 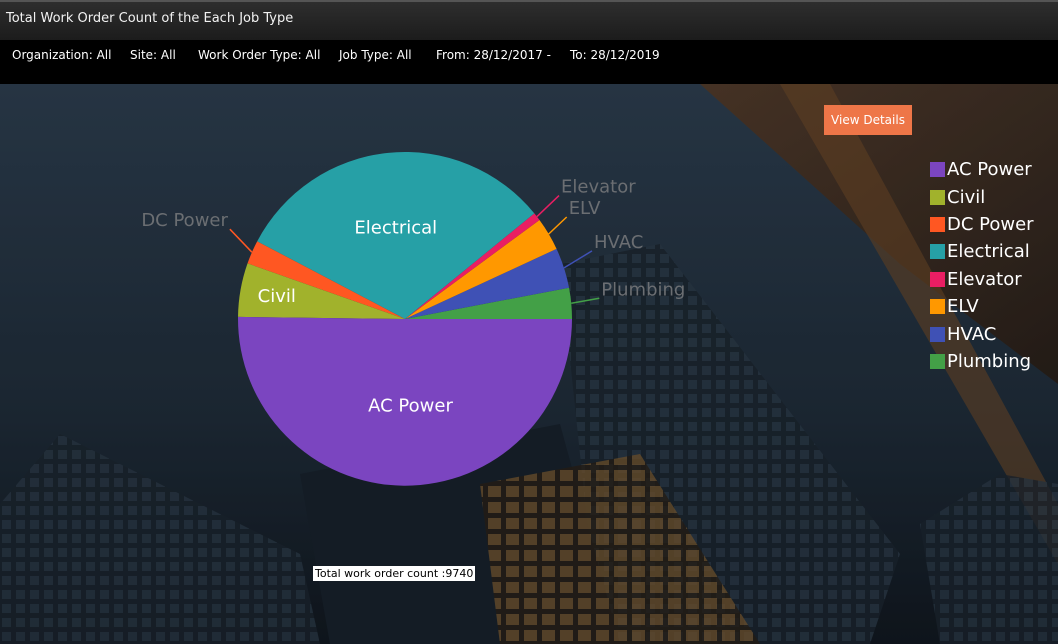 I want to click on legend-item-ac-power: AC Power, so click(x=982, y=169).